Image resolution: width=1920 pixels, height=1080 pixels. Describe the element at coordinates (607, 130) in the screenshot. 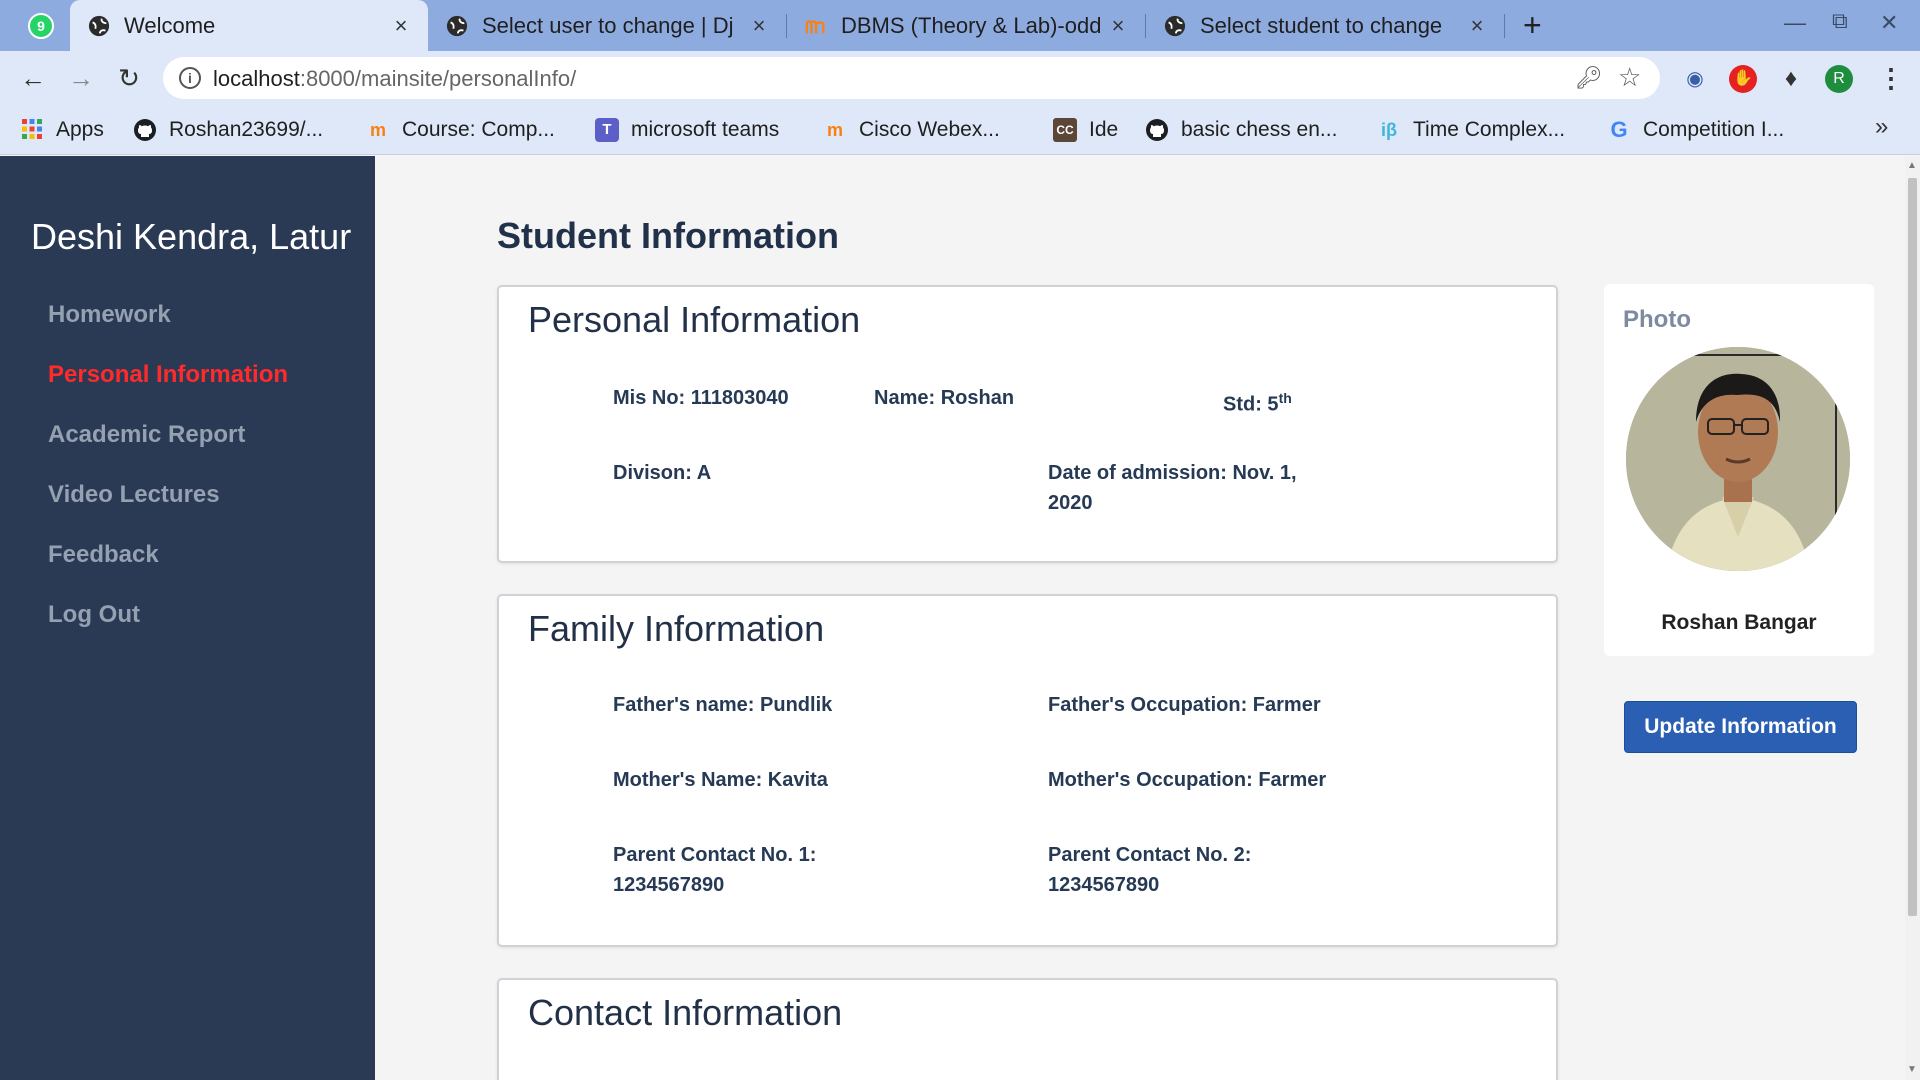

I see `teams-icon: T` at that location.